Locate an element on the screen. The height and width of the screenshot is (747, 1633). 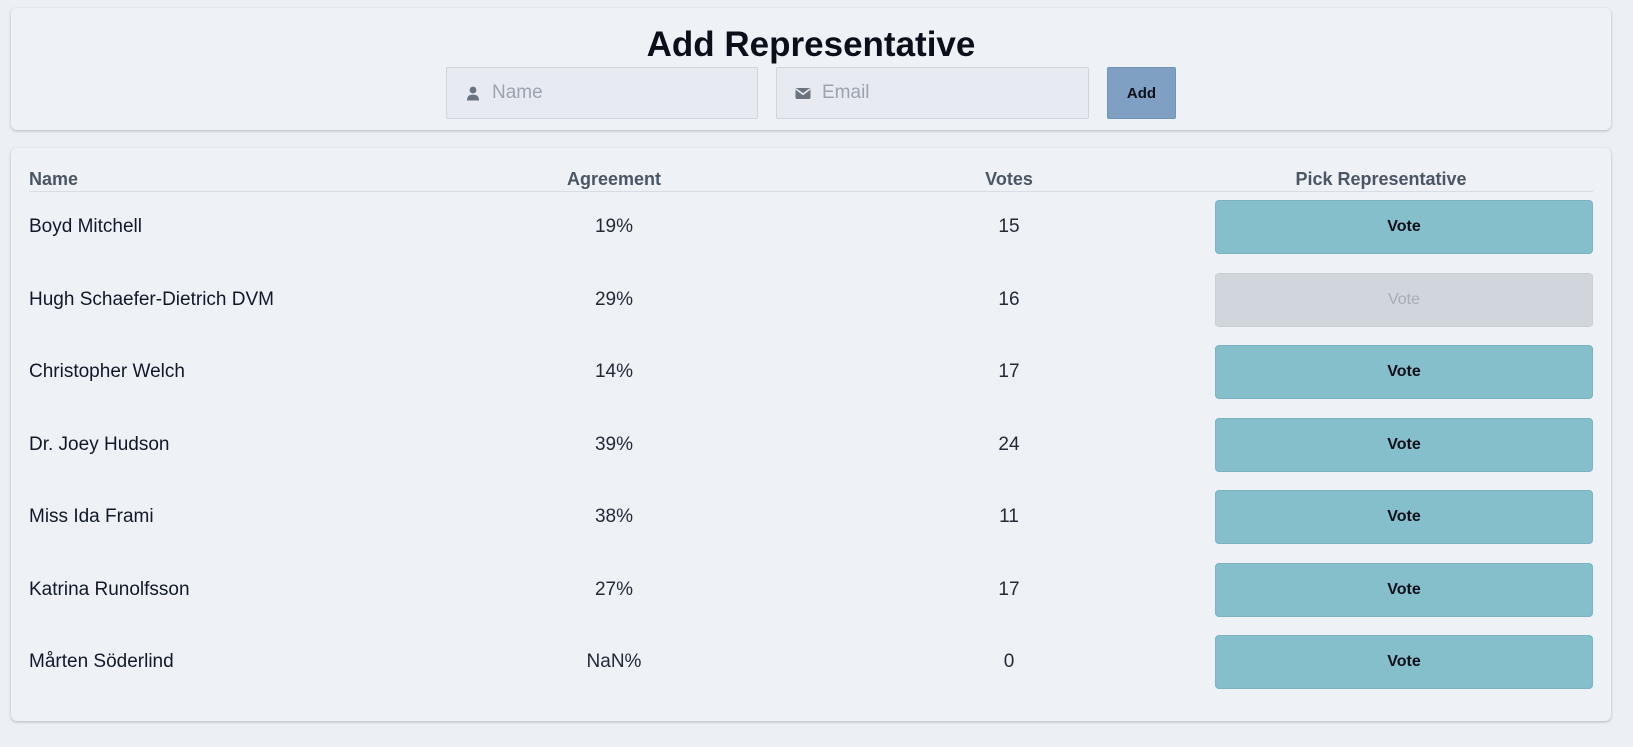
agreement-value: NaN% is located at coordinates (614, 661).